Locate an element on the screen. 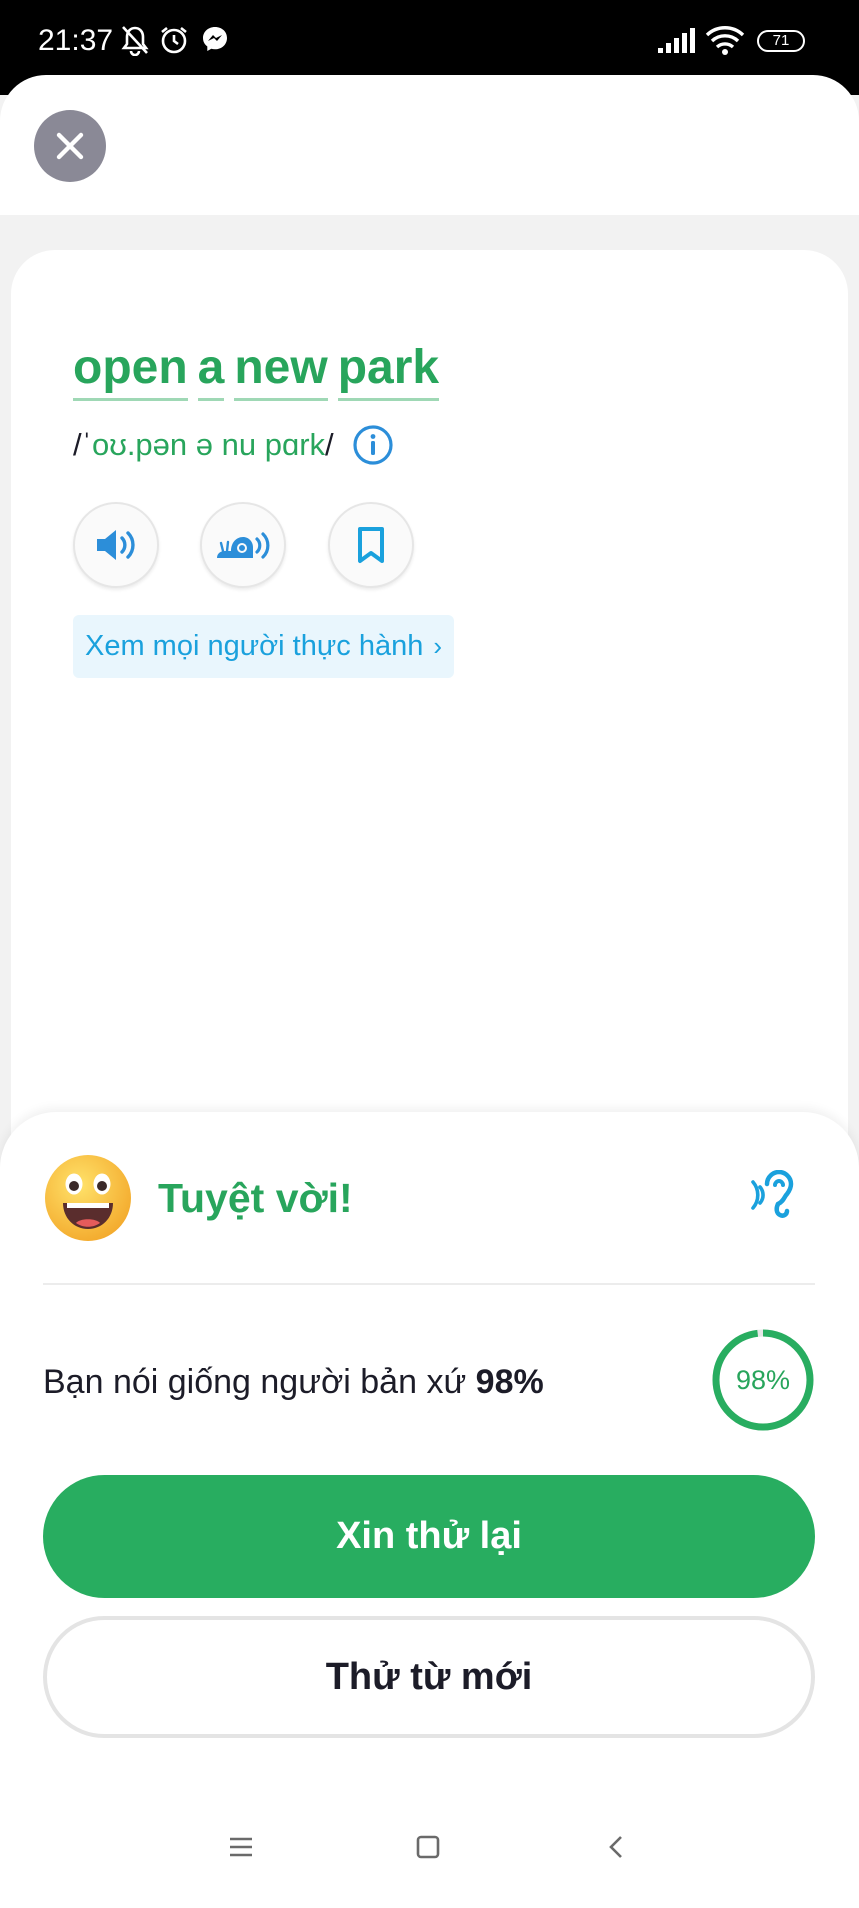  native-similarity-text: Bạn nói giống người bản xứ 98% is located at coordinates (293, 1382).